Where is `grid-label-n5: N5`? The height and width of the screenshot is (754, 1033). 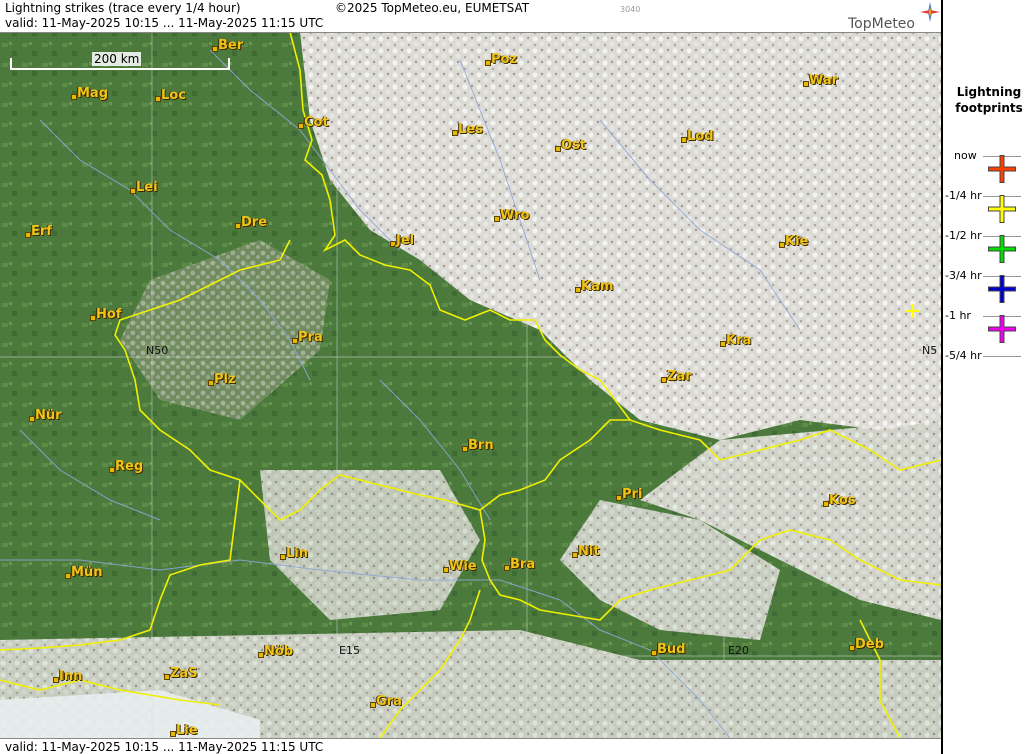
grid-label-n5: N5 is located at coordinates (930, 350).